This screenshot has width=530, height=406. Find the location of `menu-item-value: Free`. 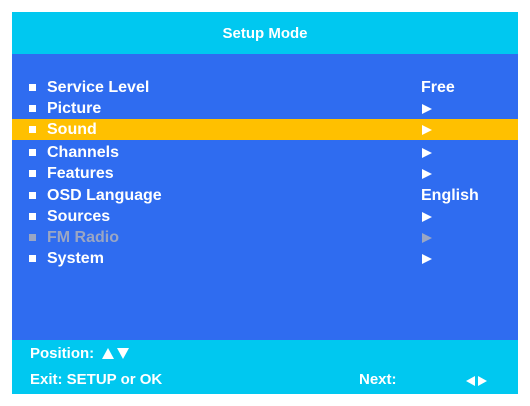

menu-item-value: Free is located at coordinates (438, 87).